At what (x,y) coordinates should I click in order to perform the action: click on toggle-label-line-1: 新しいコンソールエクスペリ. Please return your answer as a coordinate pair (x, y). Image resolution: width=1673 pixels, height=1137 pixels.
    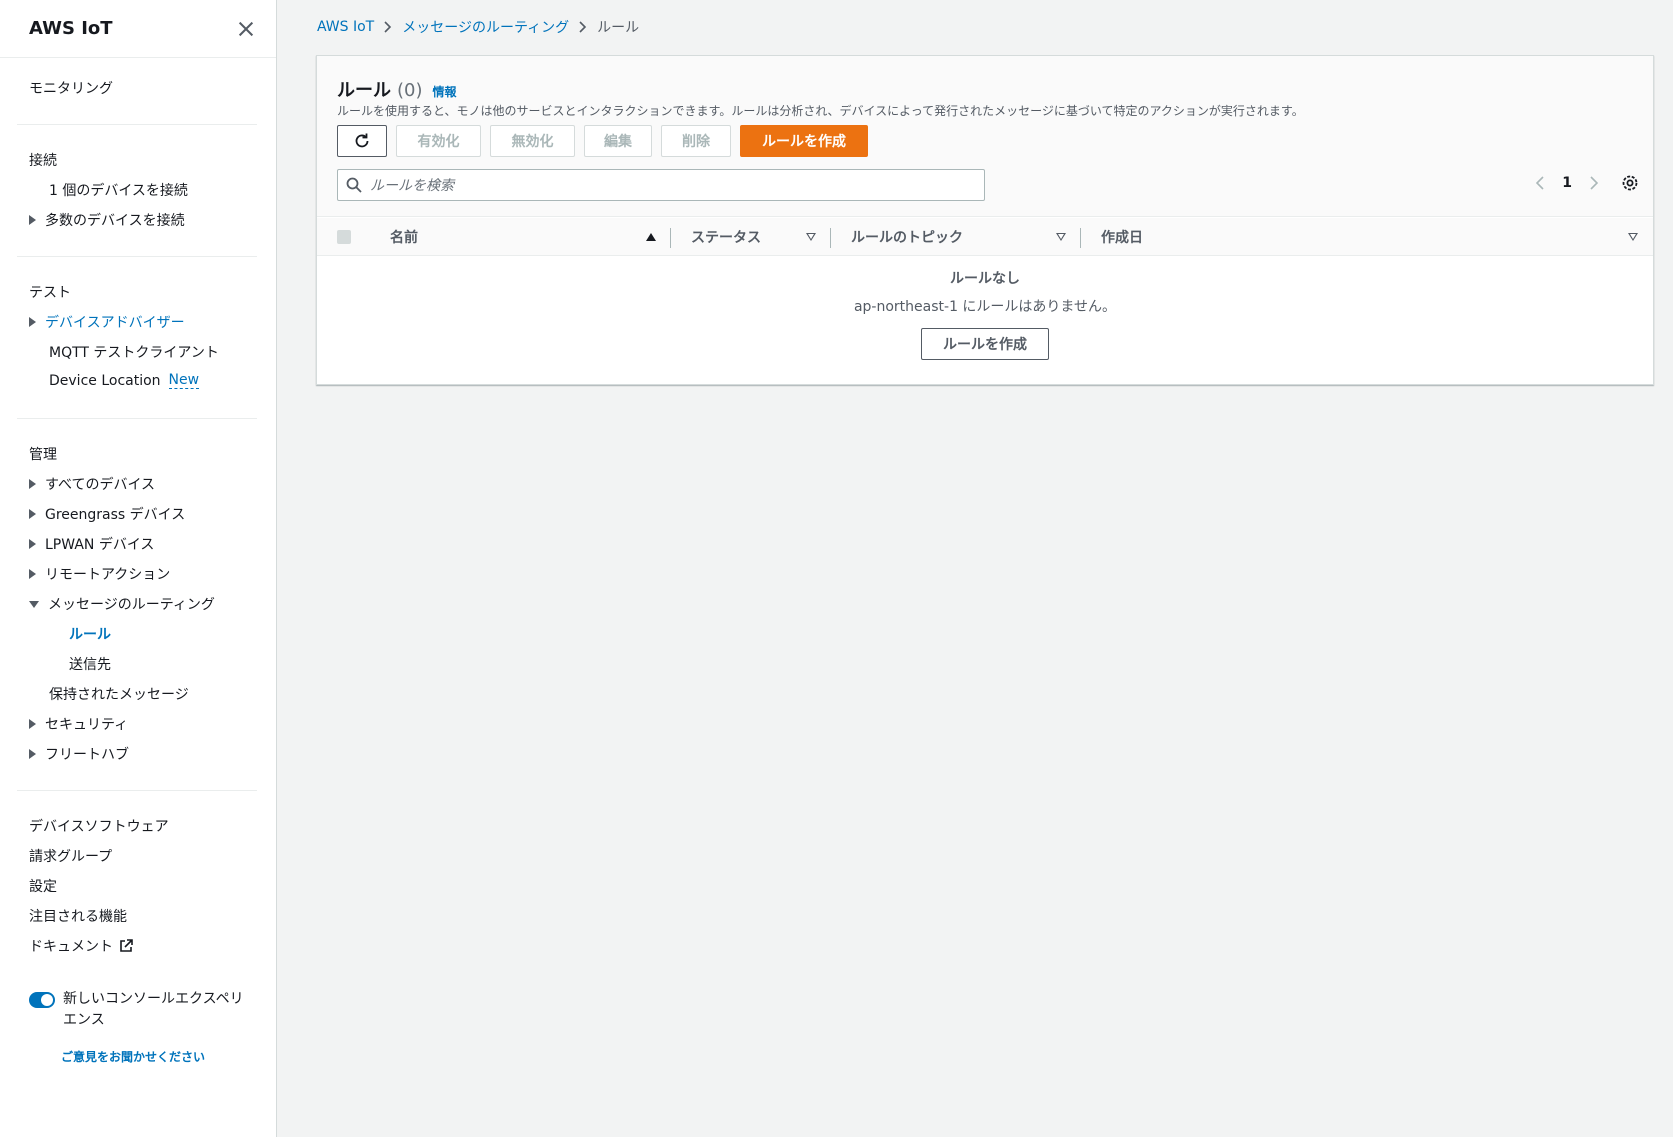
    Looking at the image, I should click on (153, 999).